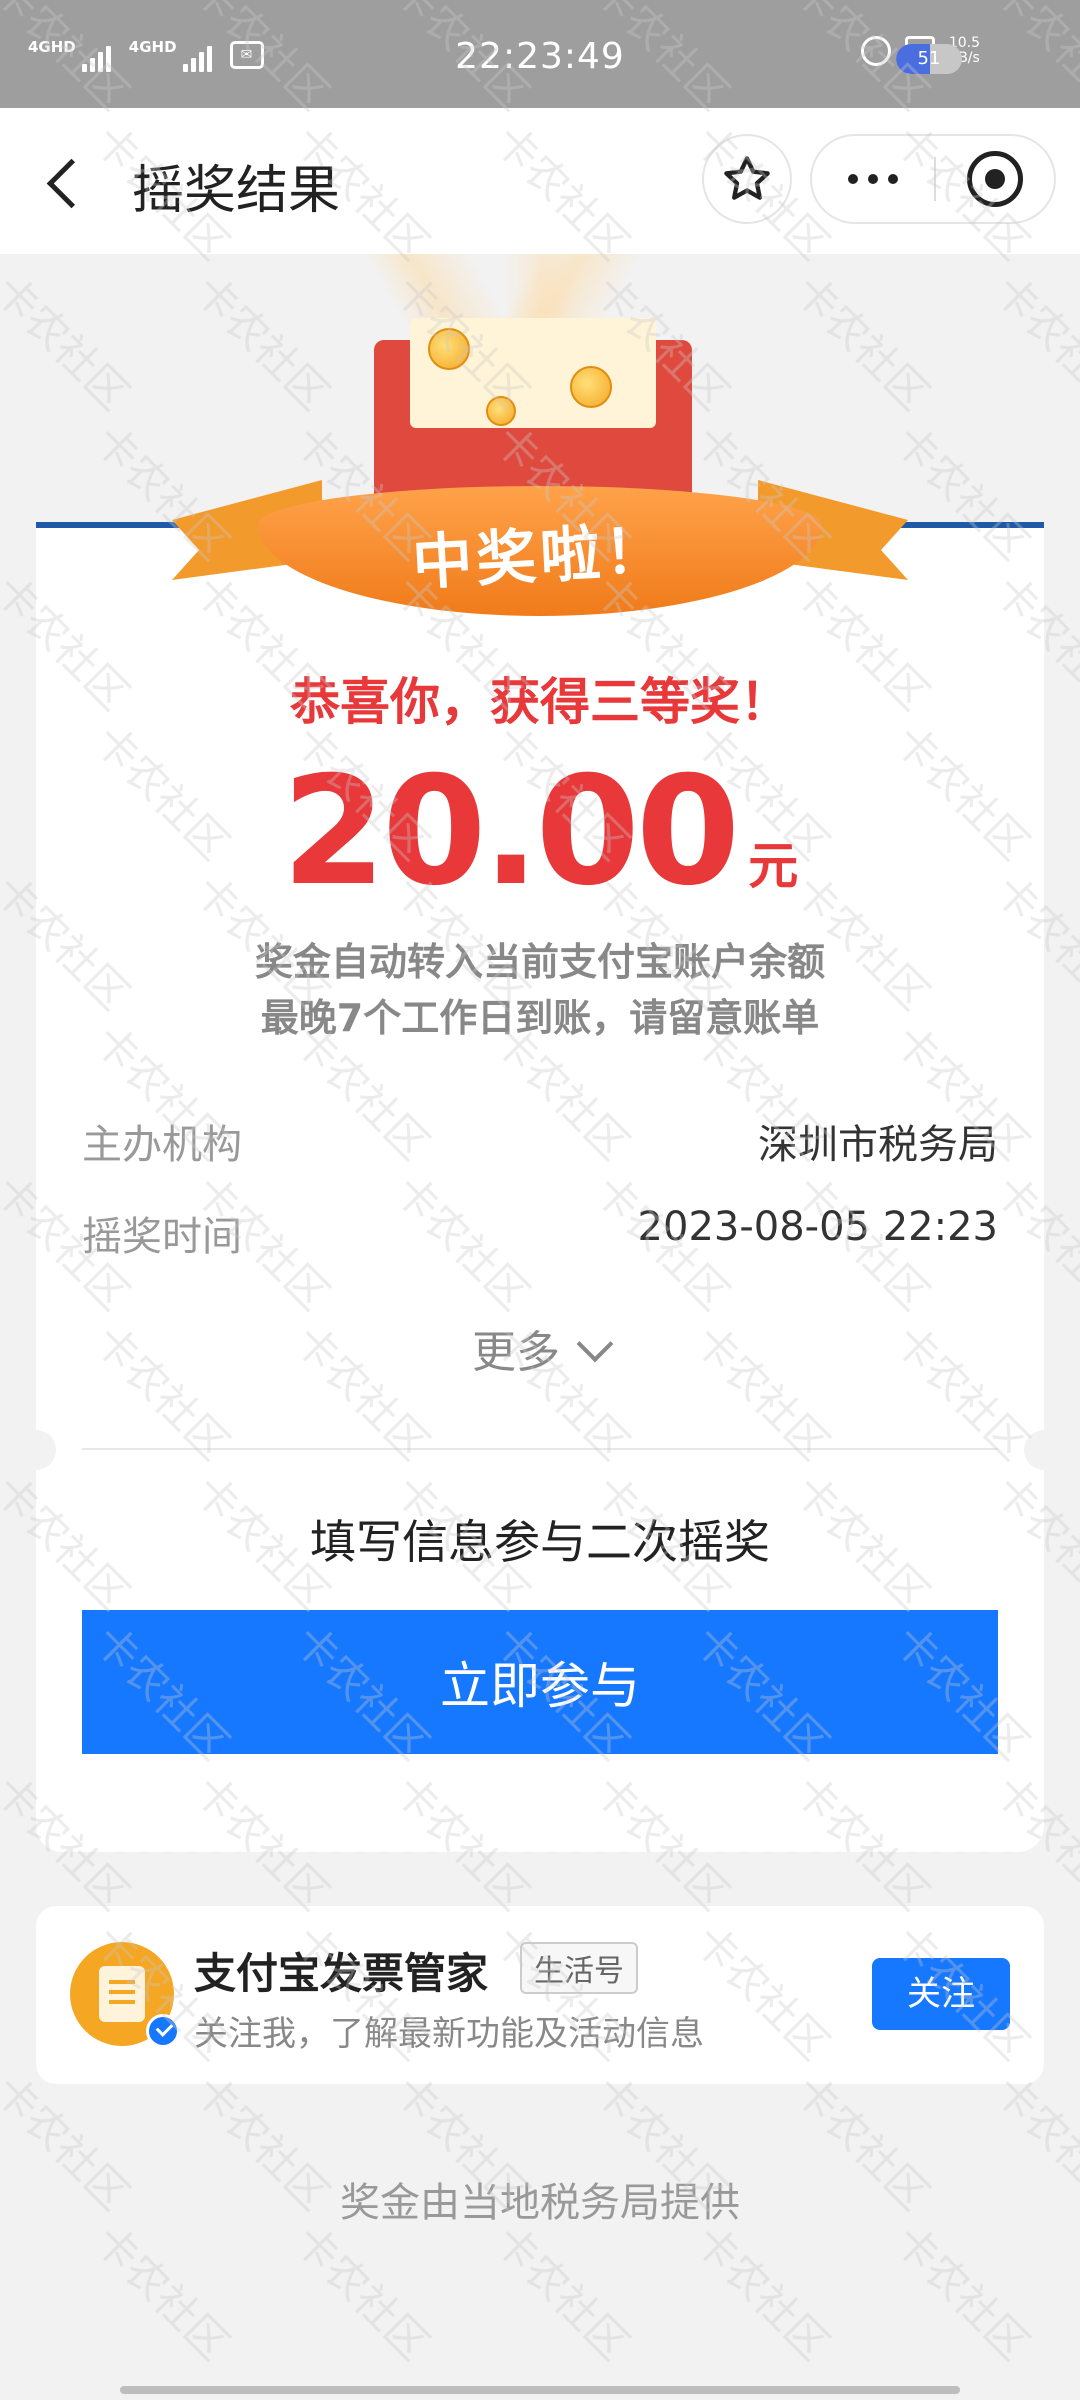  What do you see at coordinates (449, 2034) in the screenshot?
I see `account-desc: 关注我，了解最新功能及活动信息` at bounding box center [449, 2034].